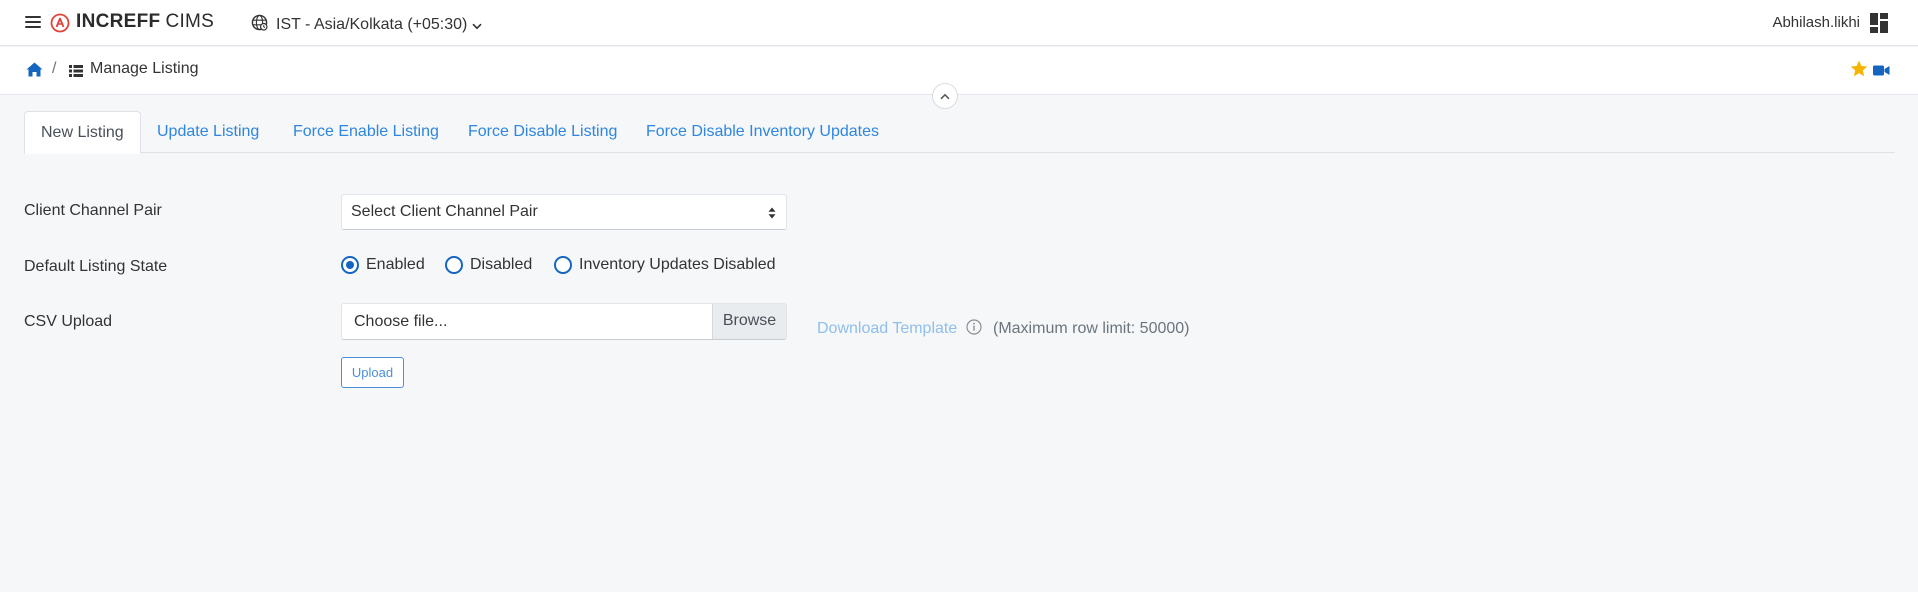 The height and width of the screenshot is (592, 1918). Describe the element at coordinates (259, 25) in the screenshot. I see `globe-icon` at that location.